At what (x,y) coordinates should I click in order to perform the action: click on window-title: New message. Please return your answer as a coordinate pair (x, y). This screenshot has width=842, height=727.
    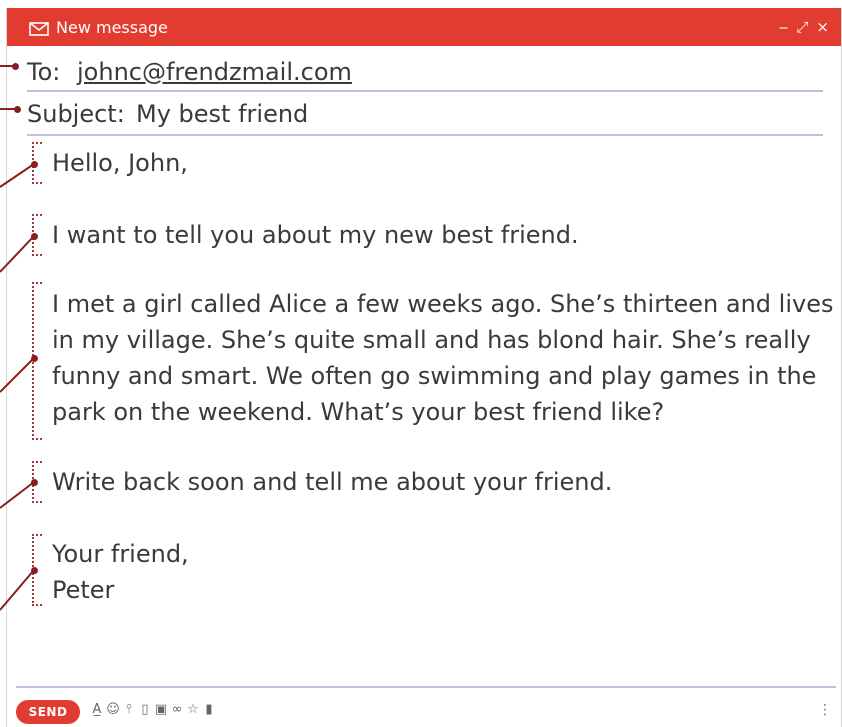
    Looking at the image, I should click on (112, 27).